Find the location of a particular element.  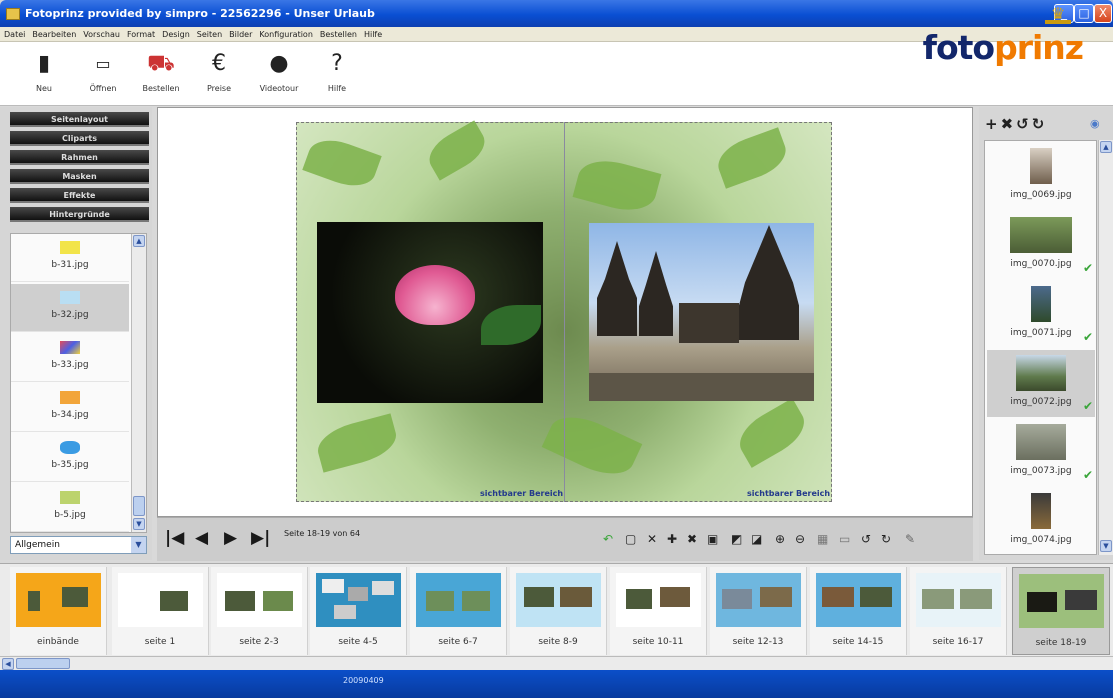

video-icon: ● is located at coordinates (279, 63).